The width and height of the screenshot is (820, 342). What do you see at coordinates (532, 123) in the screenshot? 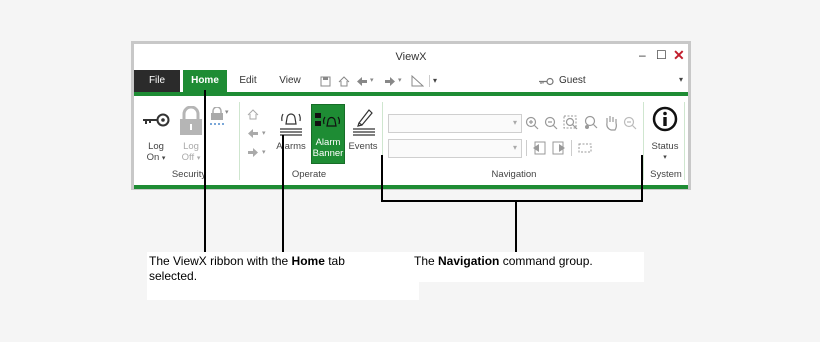
I see `zoom-in-icon` at bounding box center [532, 123].